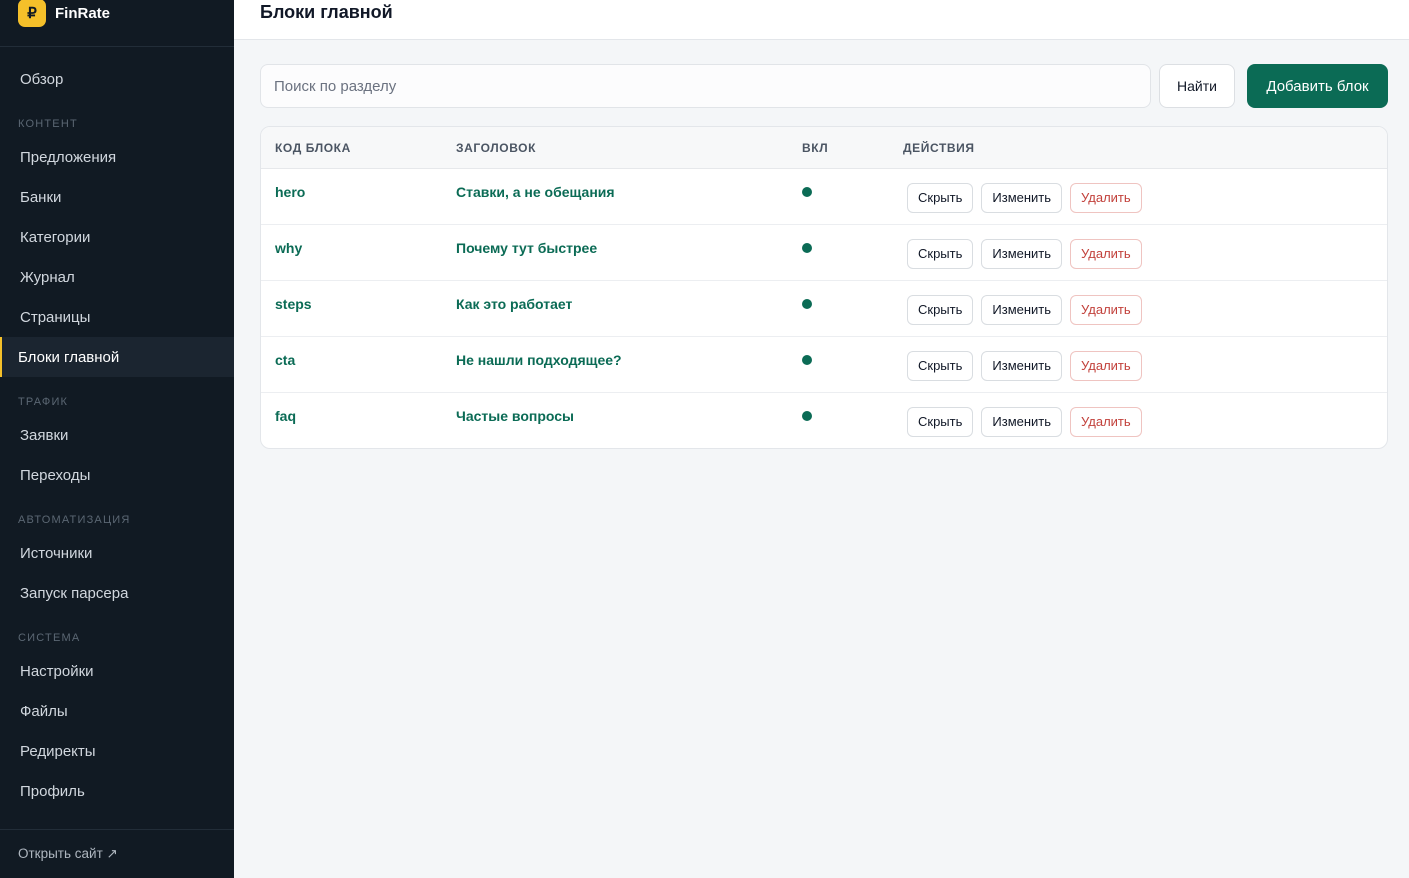  What do you see at coordinates (358, 192) in the screenshot?
I see `block-code-link: hero` at bounding box center [358, 192].